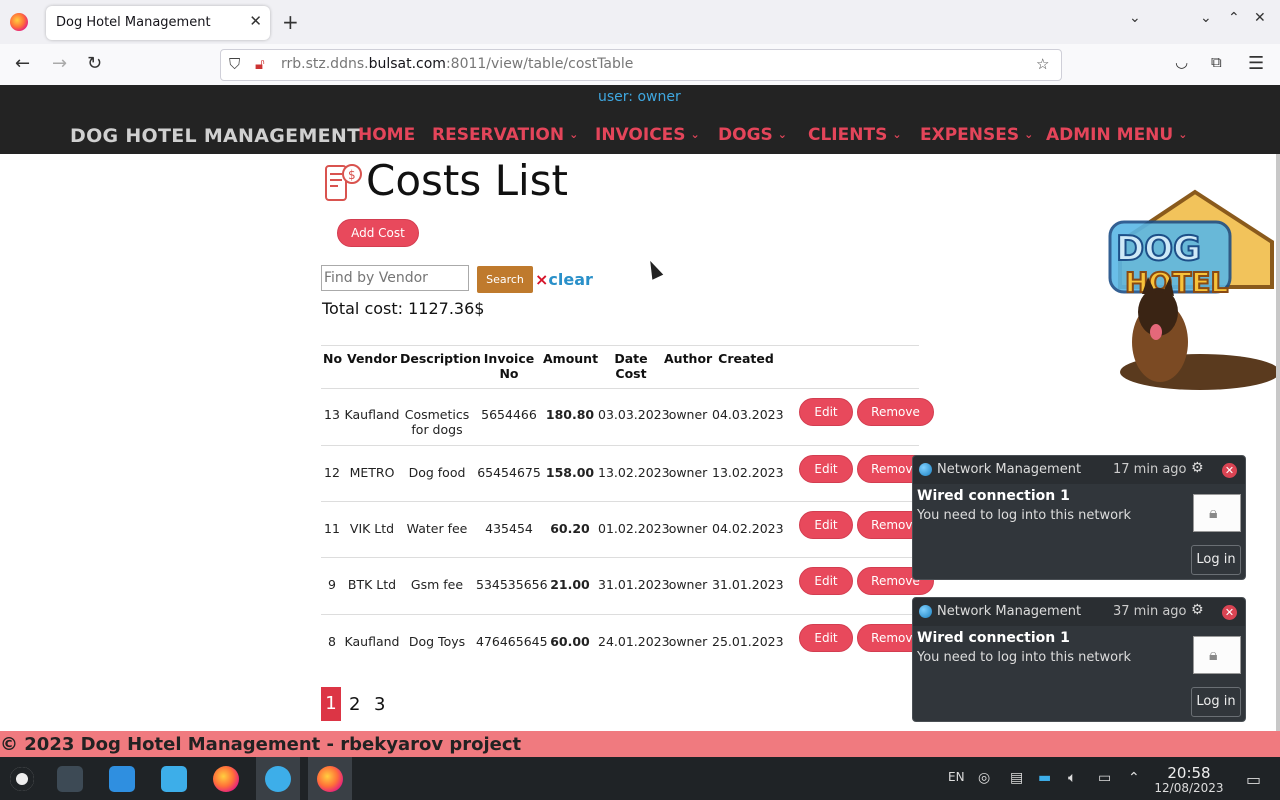 The width and height of the screenshot is (1280, 800). I want to click on new-tab-button: +, so click(290, 22).